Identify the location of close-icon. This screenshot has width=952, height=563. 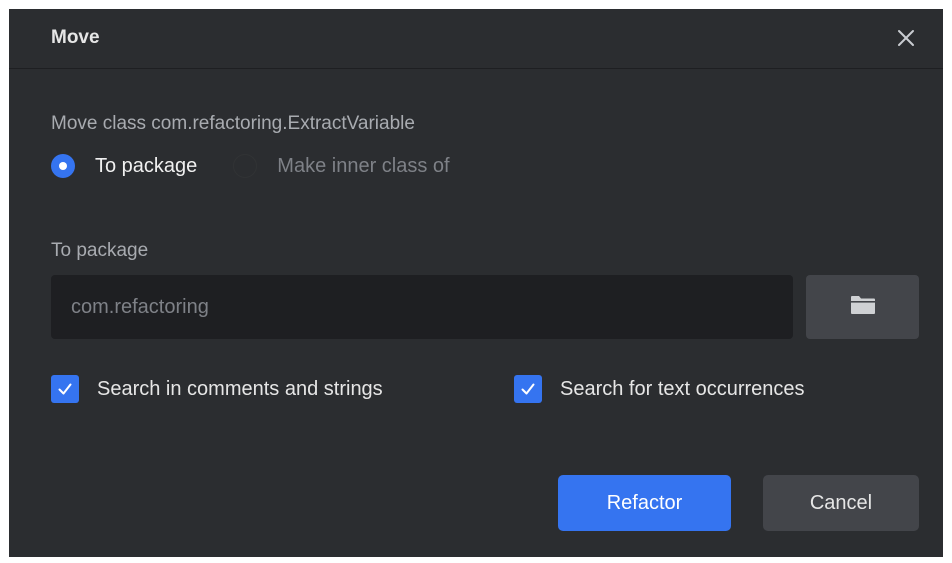
(906, 38).